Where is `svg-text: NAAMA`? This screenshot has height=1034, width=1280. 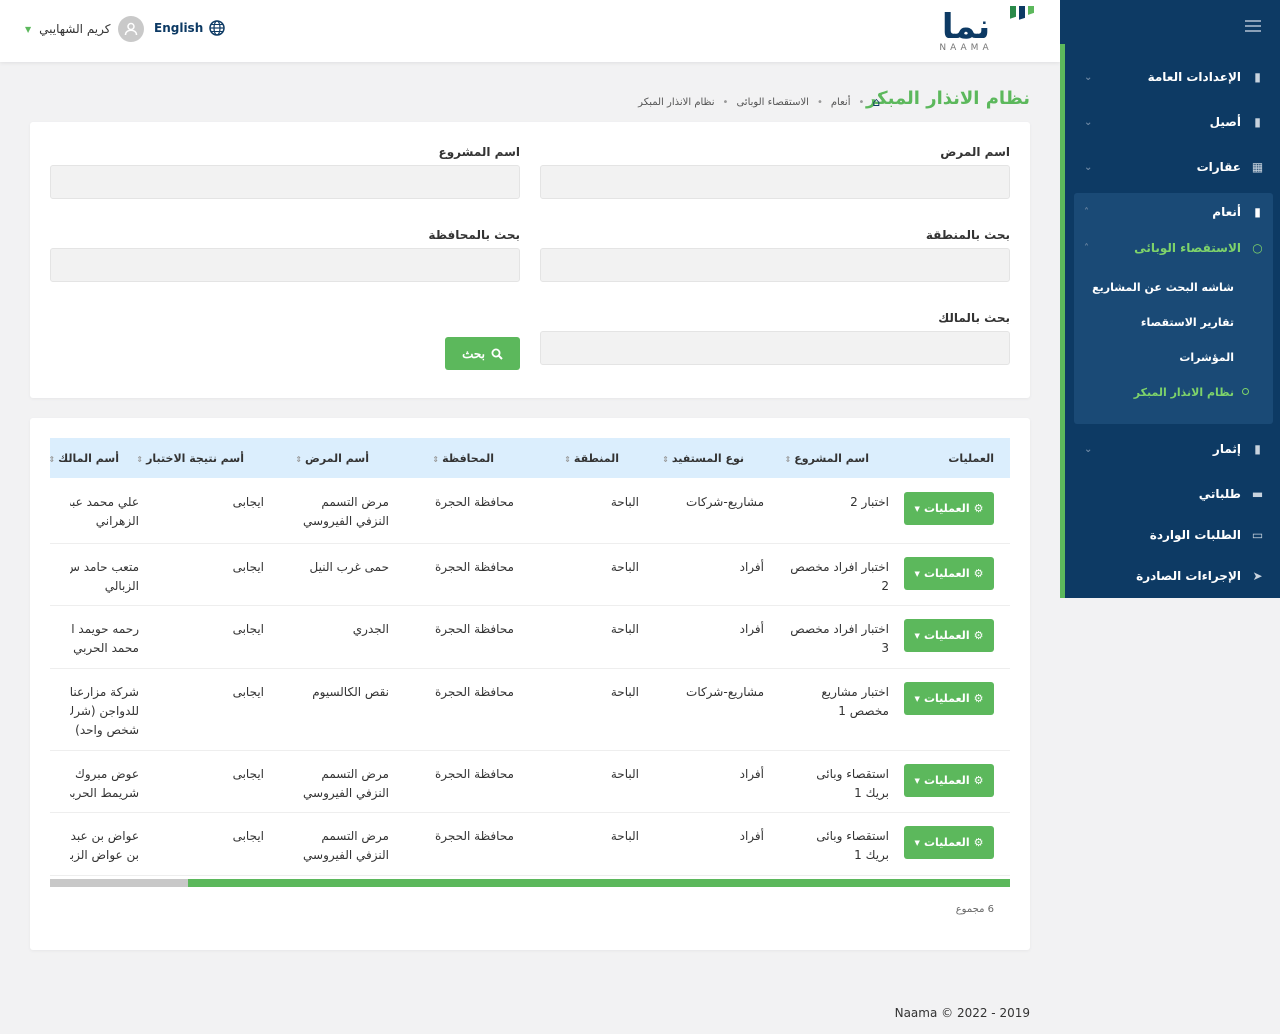 svg-text: NAAMA is located at coordinates (965, 48).